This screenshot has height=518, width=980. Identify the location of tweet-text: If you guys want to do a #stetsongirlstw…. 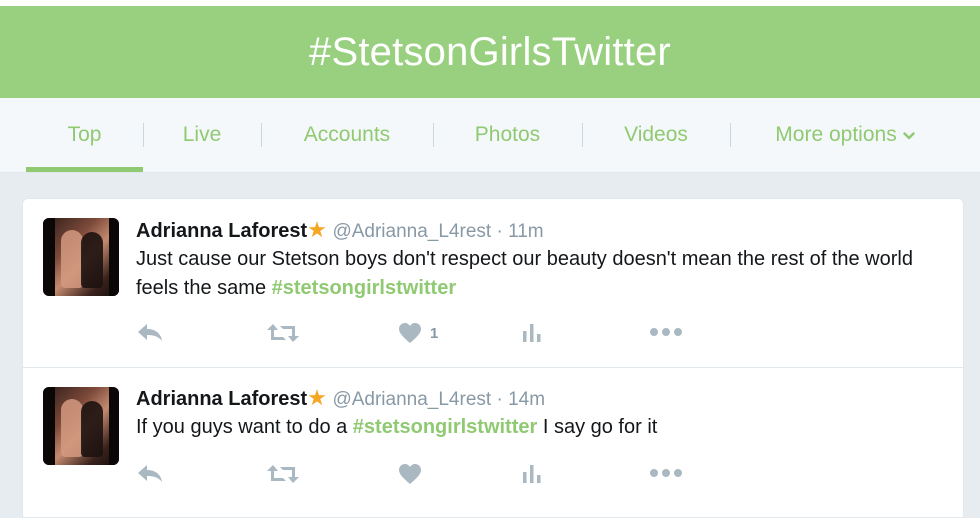
(541, 427).